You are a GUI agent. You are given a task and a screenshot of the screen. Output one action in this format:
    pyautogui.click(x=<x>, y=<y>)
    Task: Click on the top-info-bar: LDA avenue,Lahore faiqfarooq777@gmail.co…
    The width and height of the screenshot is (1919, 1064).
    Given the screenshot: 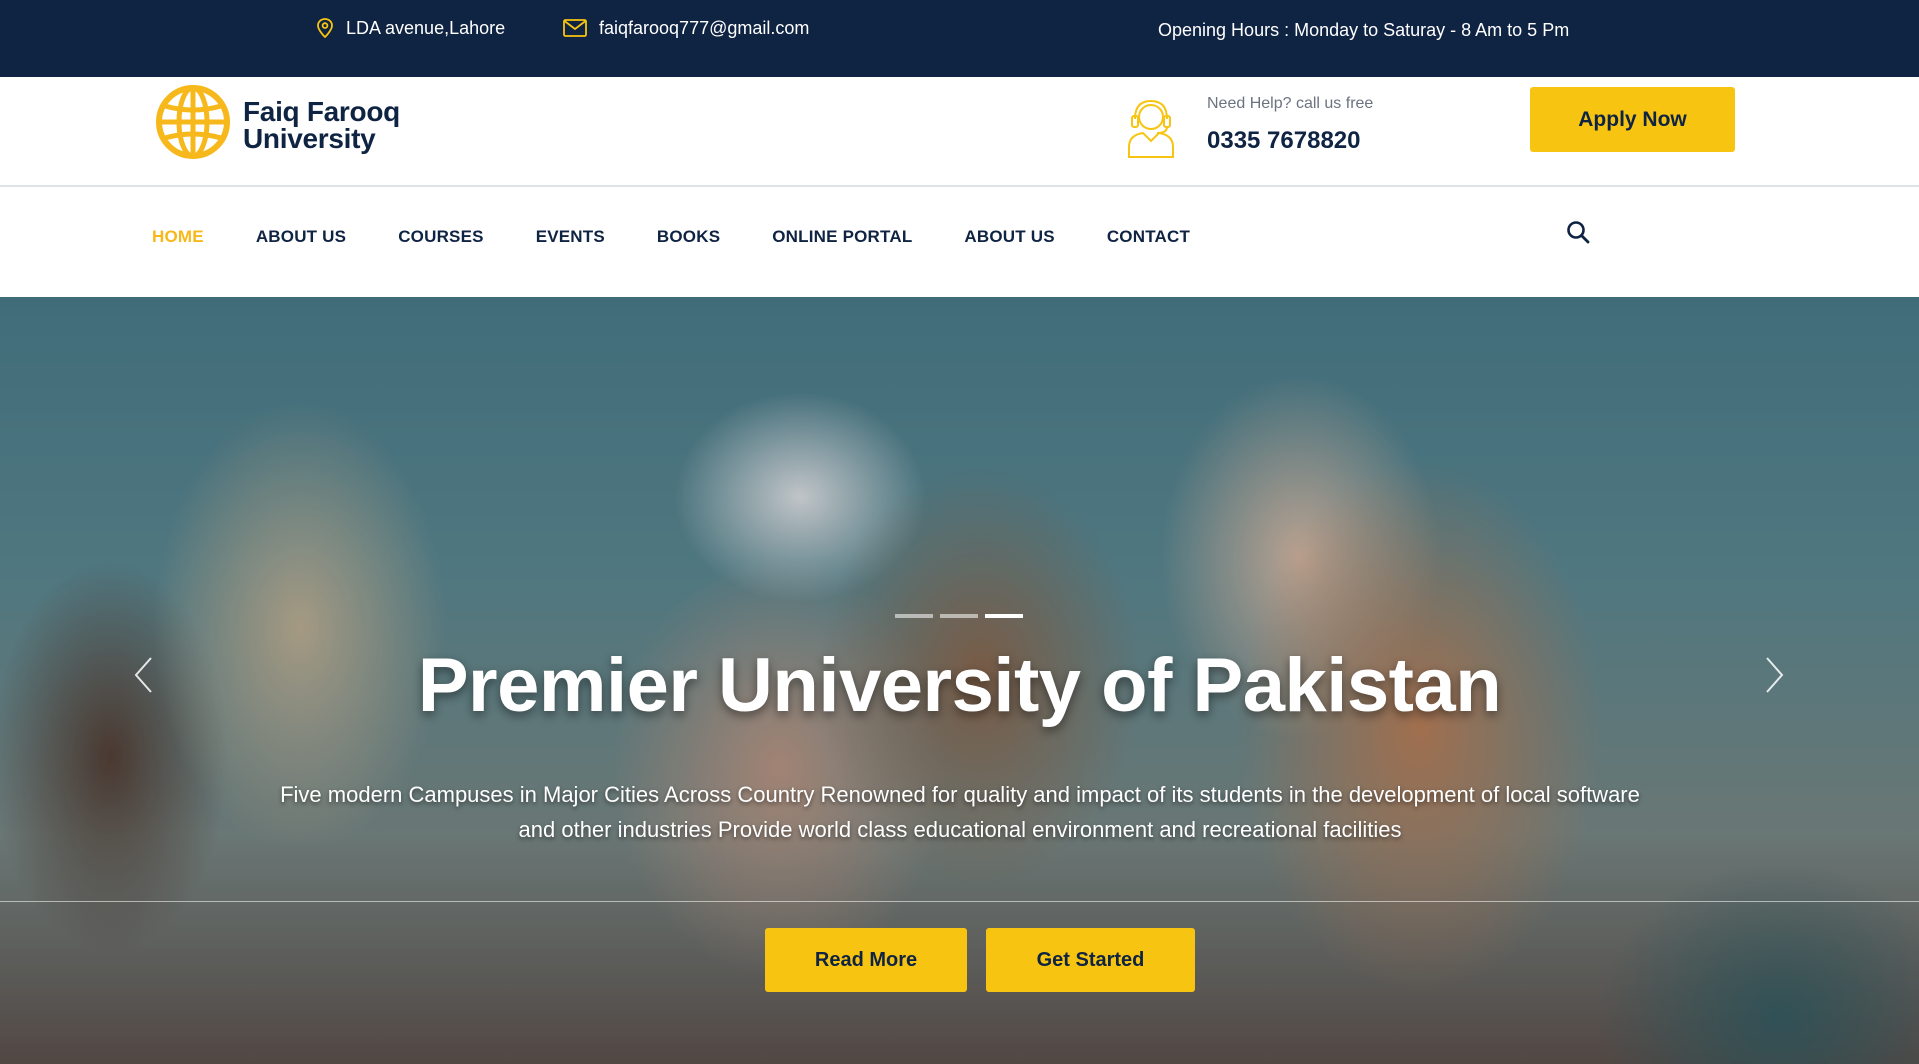 What is the action you would take?
    pyautogui.click(x=959, y=38)
    